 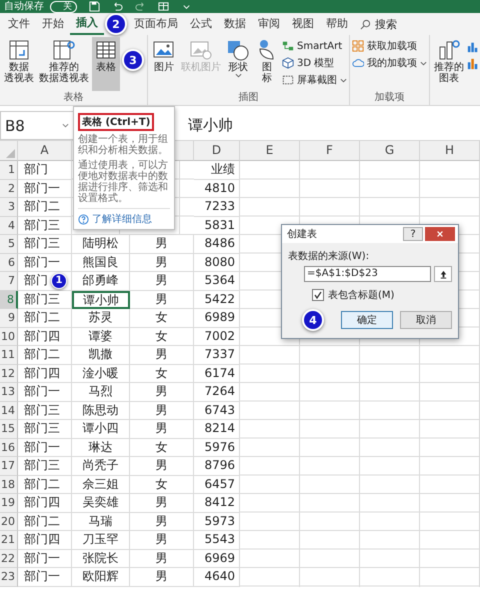 I want to click on row-header: 7, so click(x=9, y=281).